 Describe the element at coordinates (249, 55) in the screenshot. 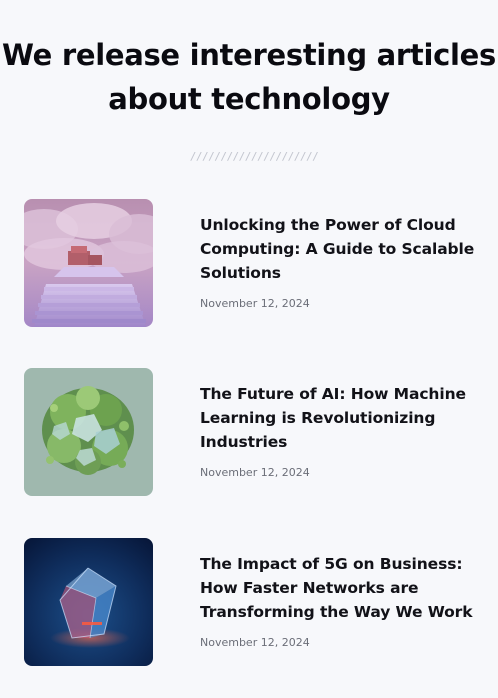

I see `page-title-line-1: We release interesting articles` at that location.